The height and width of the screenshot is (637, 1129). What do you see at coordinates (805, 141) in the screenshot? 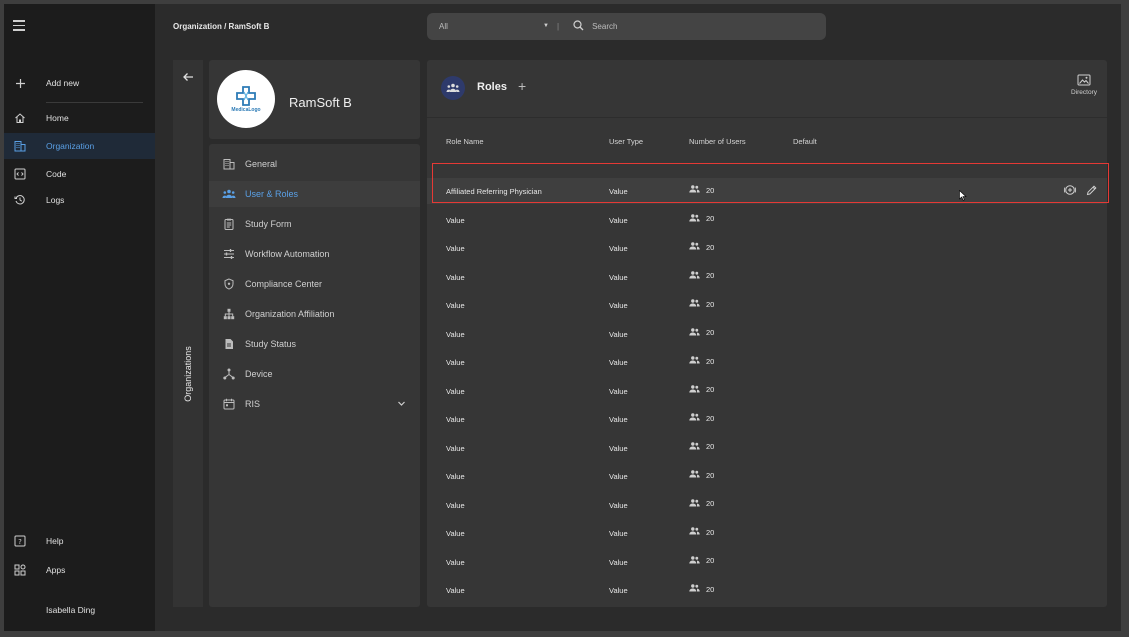
I see `column-header-default: Default` at bounding box center [805, 141].